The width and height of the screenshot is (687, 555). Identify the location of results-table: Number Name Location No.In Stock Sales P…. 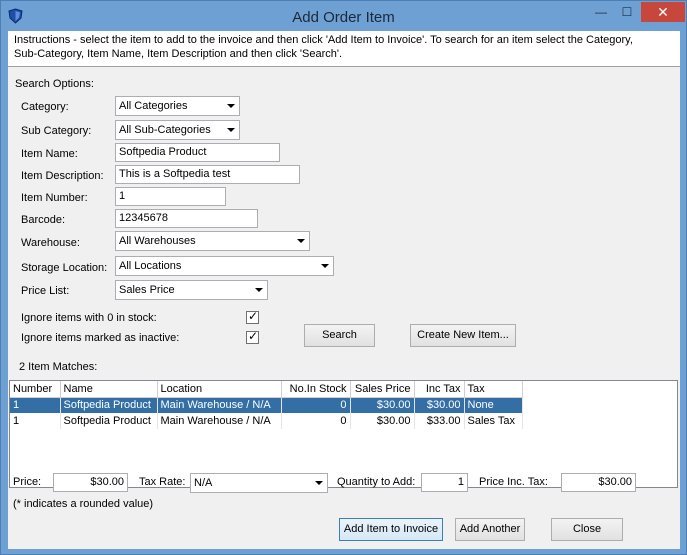
(266, 405).